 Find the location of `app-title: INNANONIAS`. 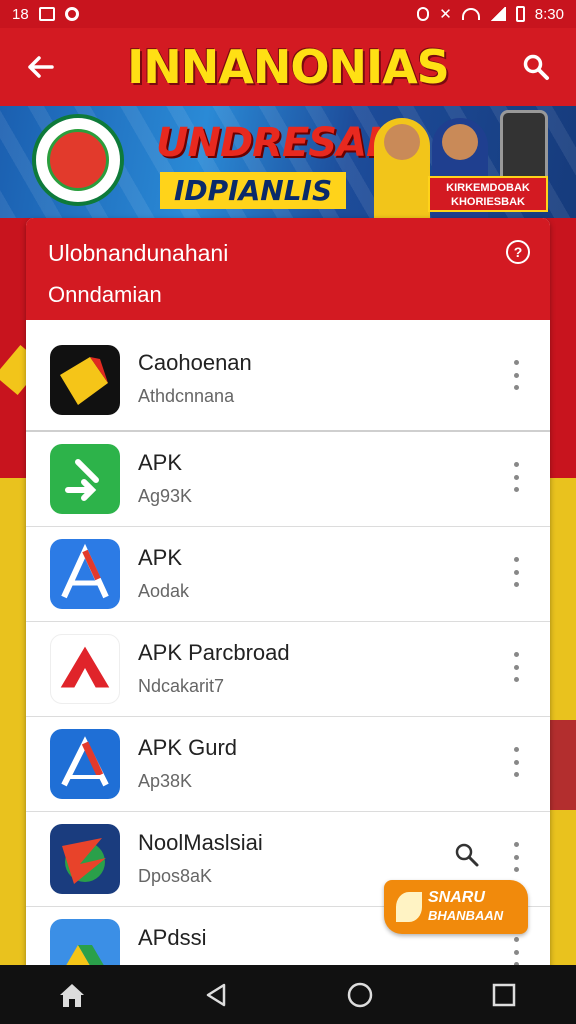

app-title: INNANONIAS is located at coordinates (288, 67).